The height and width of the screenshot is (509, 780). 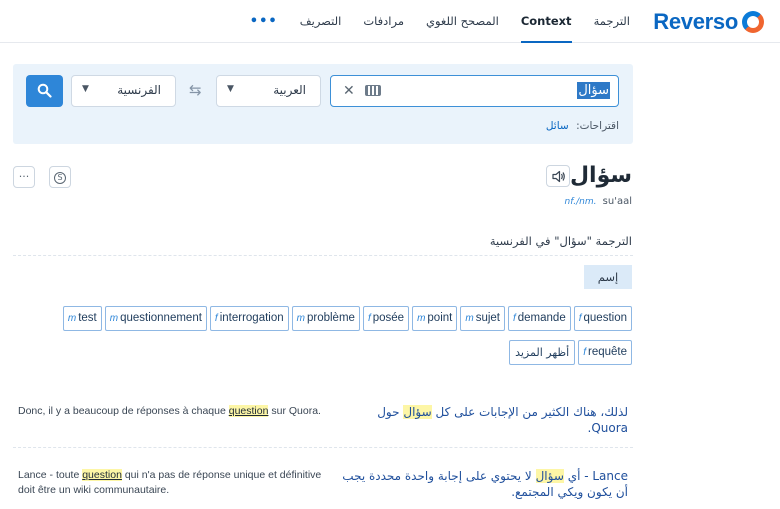 I want to click on translation-word: posée, so click(x=388, y=318).